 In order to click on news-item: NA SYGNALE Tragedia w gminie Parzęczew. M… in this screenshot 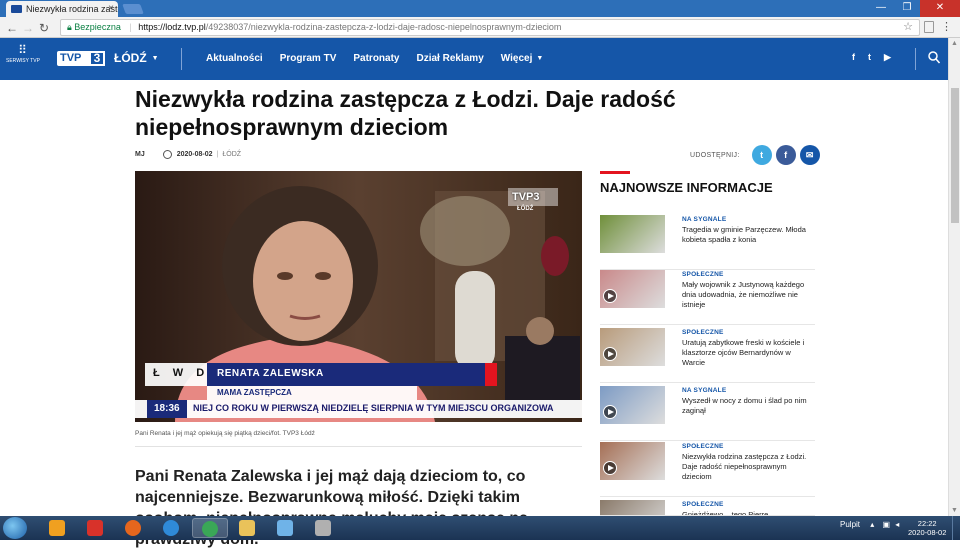, I will do `click(707, 242)`.